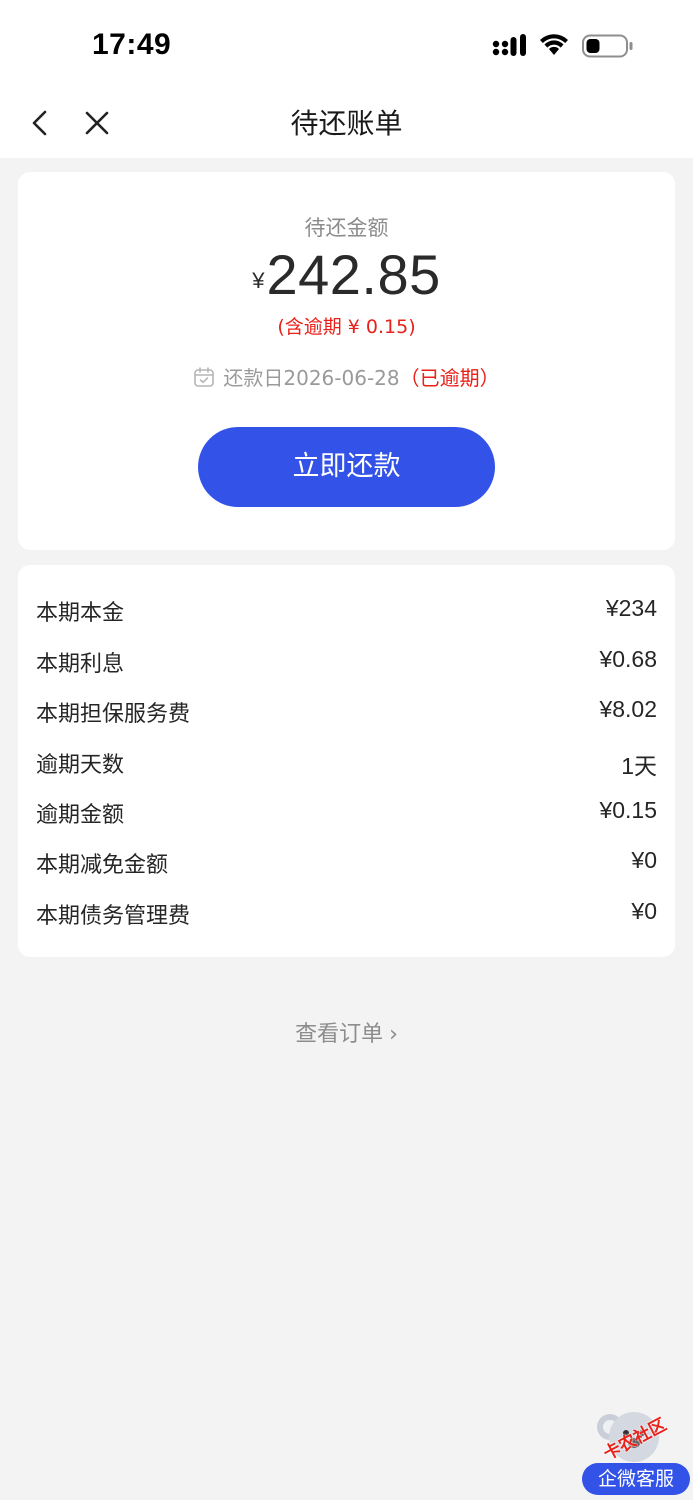 The height and width of the screenshot is (1500, 693). Describe the element at coordinates (639, 766) in the screenshot. I see `detail-value: 1天` at that location.